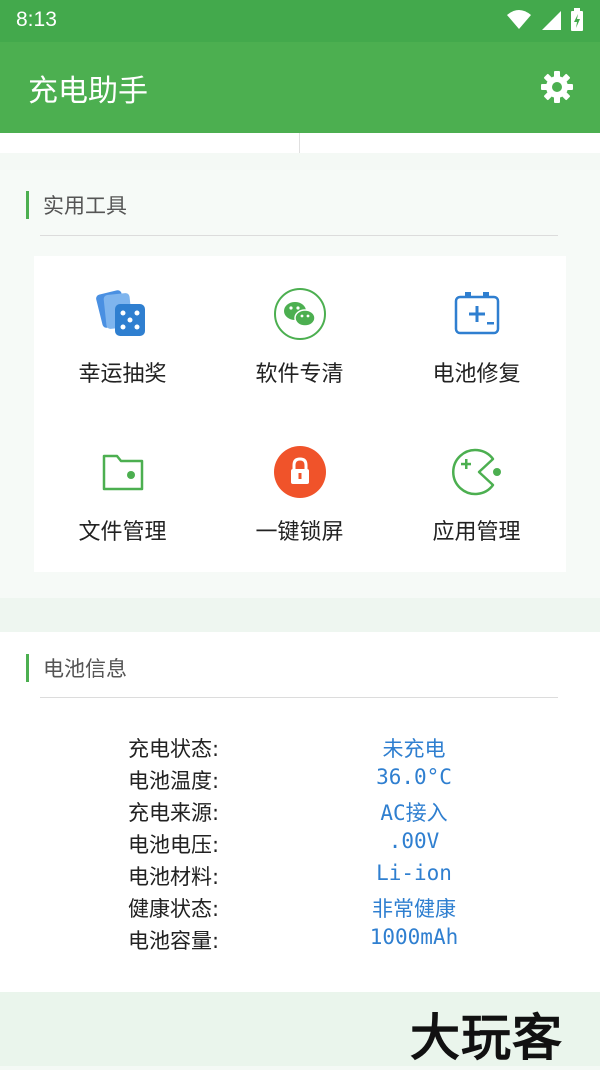  Describe the element at coordinates (300, 87) in the screenshot. I see `app-bar: 充电助手` at that location.